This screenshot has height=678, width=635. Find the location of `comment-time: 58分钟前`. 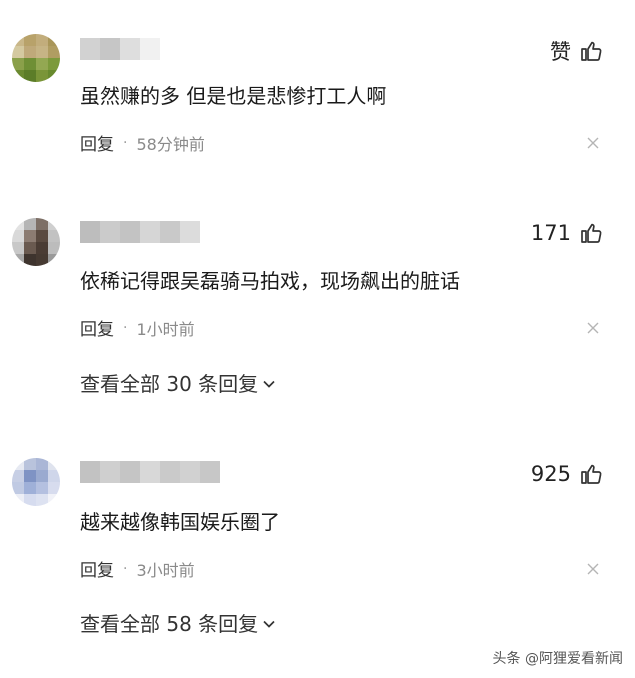

comment-time: 58分钟前 is located at coordinates (170, 144).